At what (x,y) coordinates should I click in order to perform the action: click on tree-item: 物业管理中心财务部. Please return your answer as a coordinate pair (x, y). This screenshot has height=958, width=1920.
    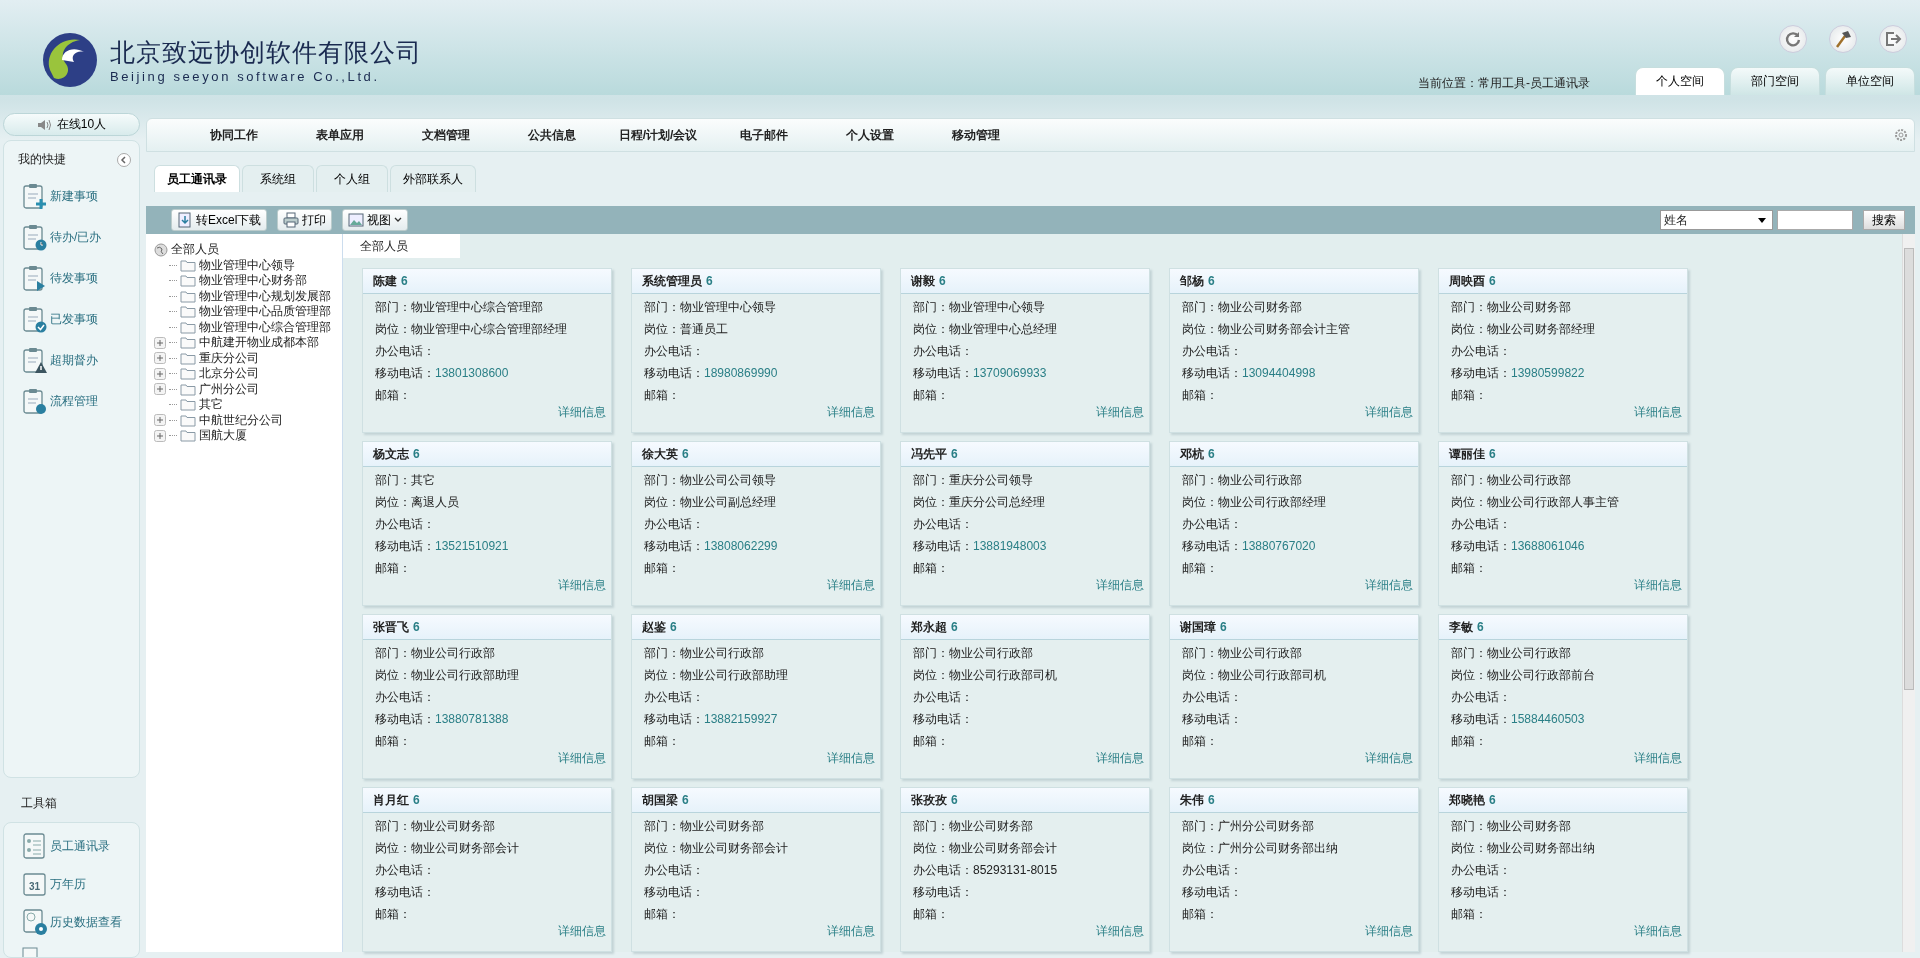
    Looking at the image, I should click on (253, 281).